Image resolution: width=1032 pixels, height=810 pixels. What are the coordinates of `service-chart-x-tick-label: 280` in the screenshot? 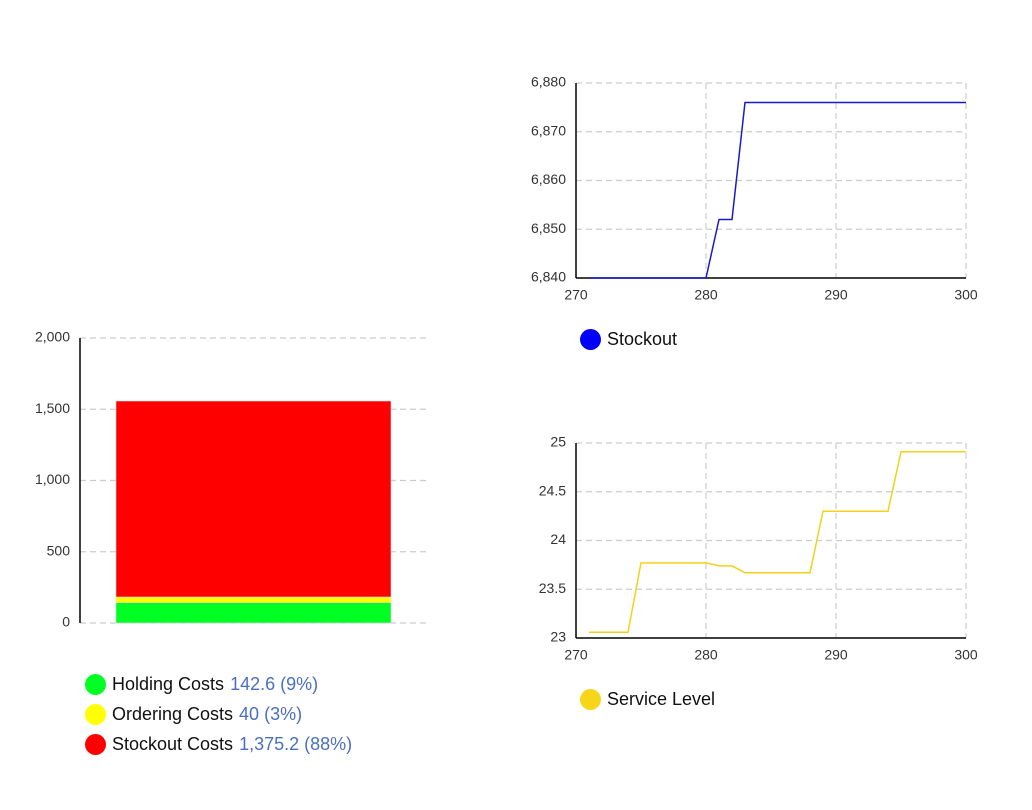 It's located at (706, 655).